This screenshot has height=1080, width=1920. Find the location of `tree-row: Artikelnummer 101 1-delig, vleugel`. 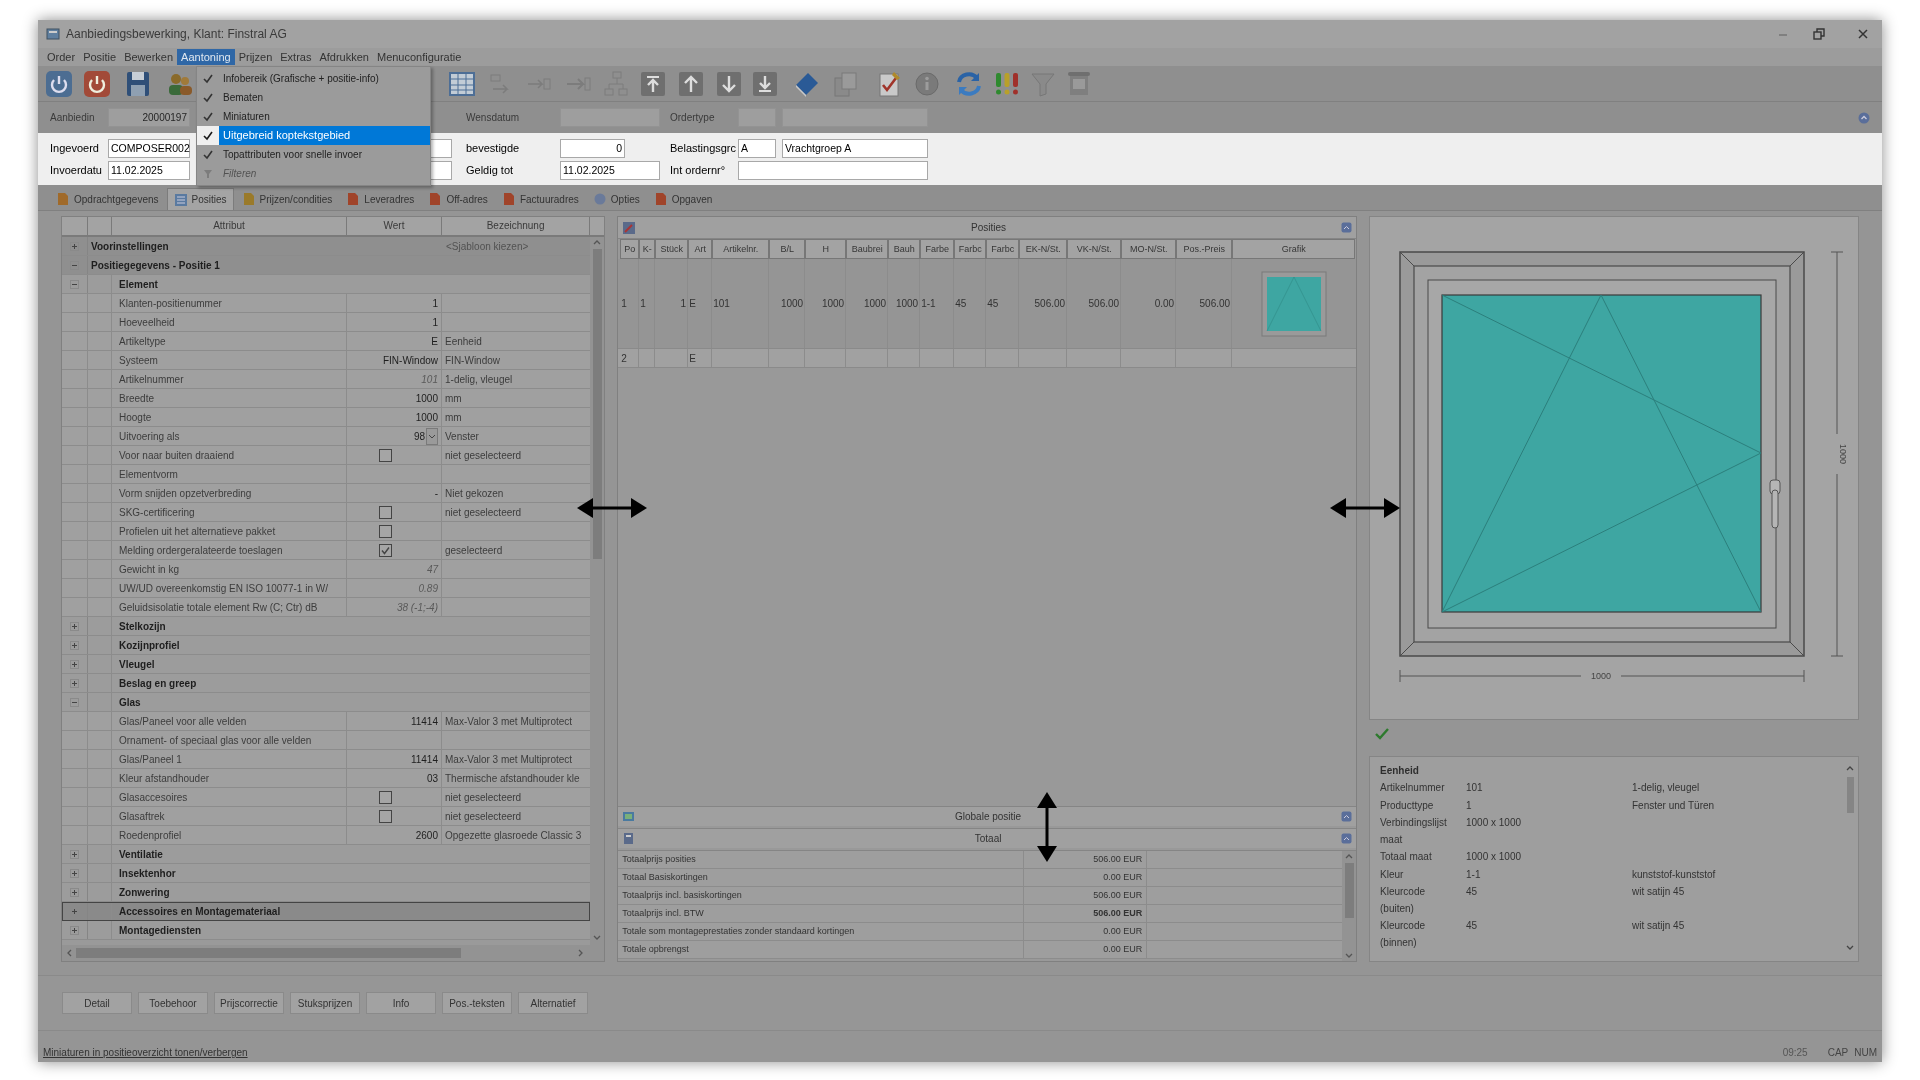

tree-row: Artikelnummer 101 1-delig, vleugel is located at coordinates (326, 379).